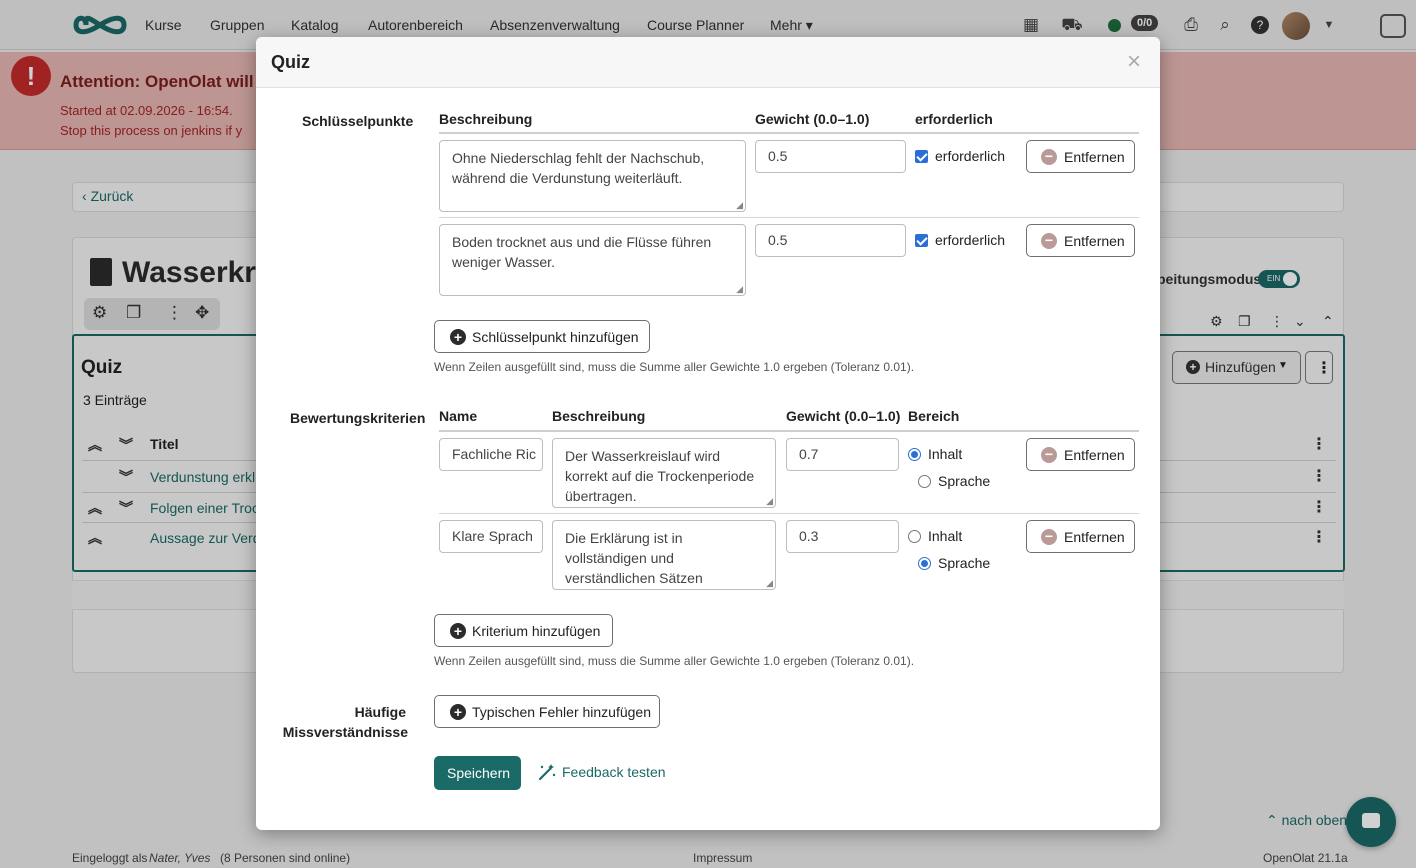  Describe the element at coordinates (547, 711) in the screenshot. I see `add-misconception-button: + Typischen Fehler hinzufügen` at that location.